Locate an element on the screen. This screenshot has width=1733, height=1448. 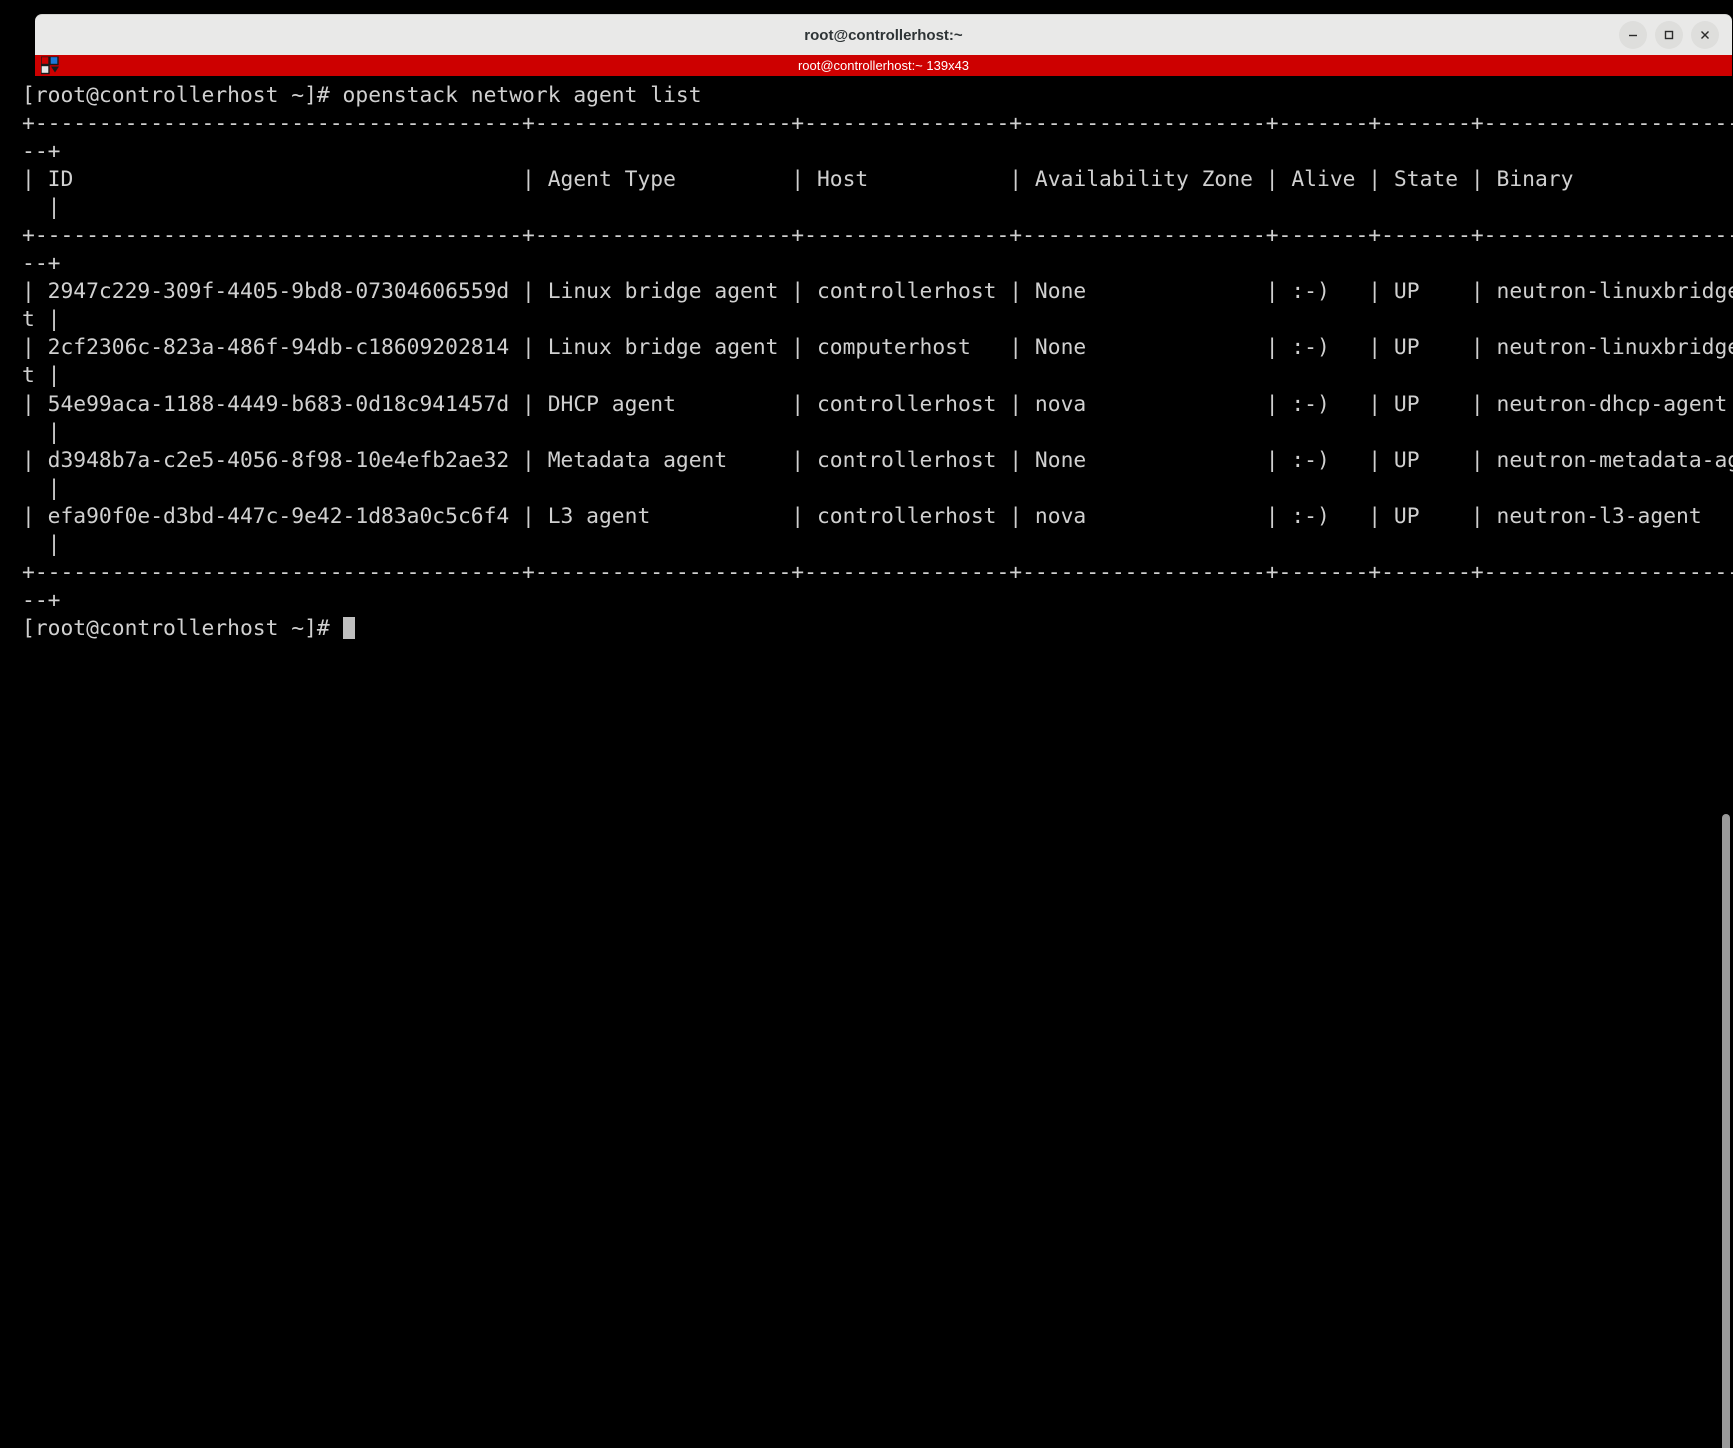
terminal-tabbar: root@controllerhost:~ 139x43 is located at coordinates (883, 65).